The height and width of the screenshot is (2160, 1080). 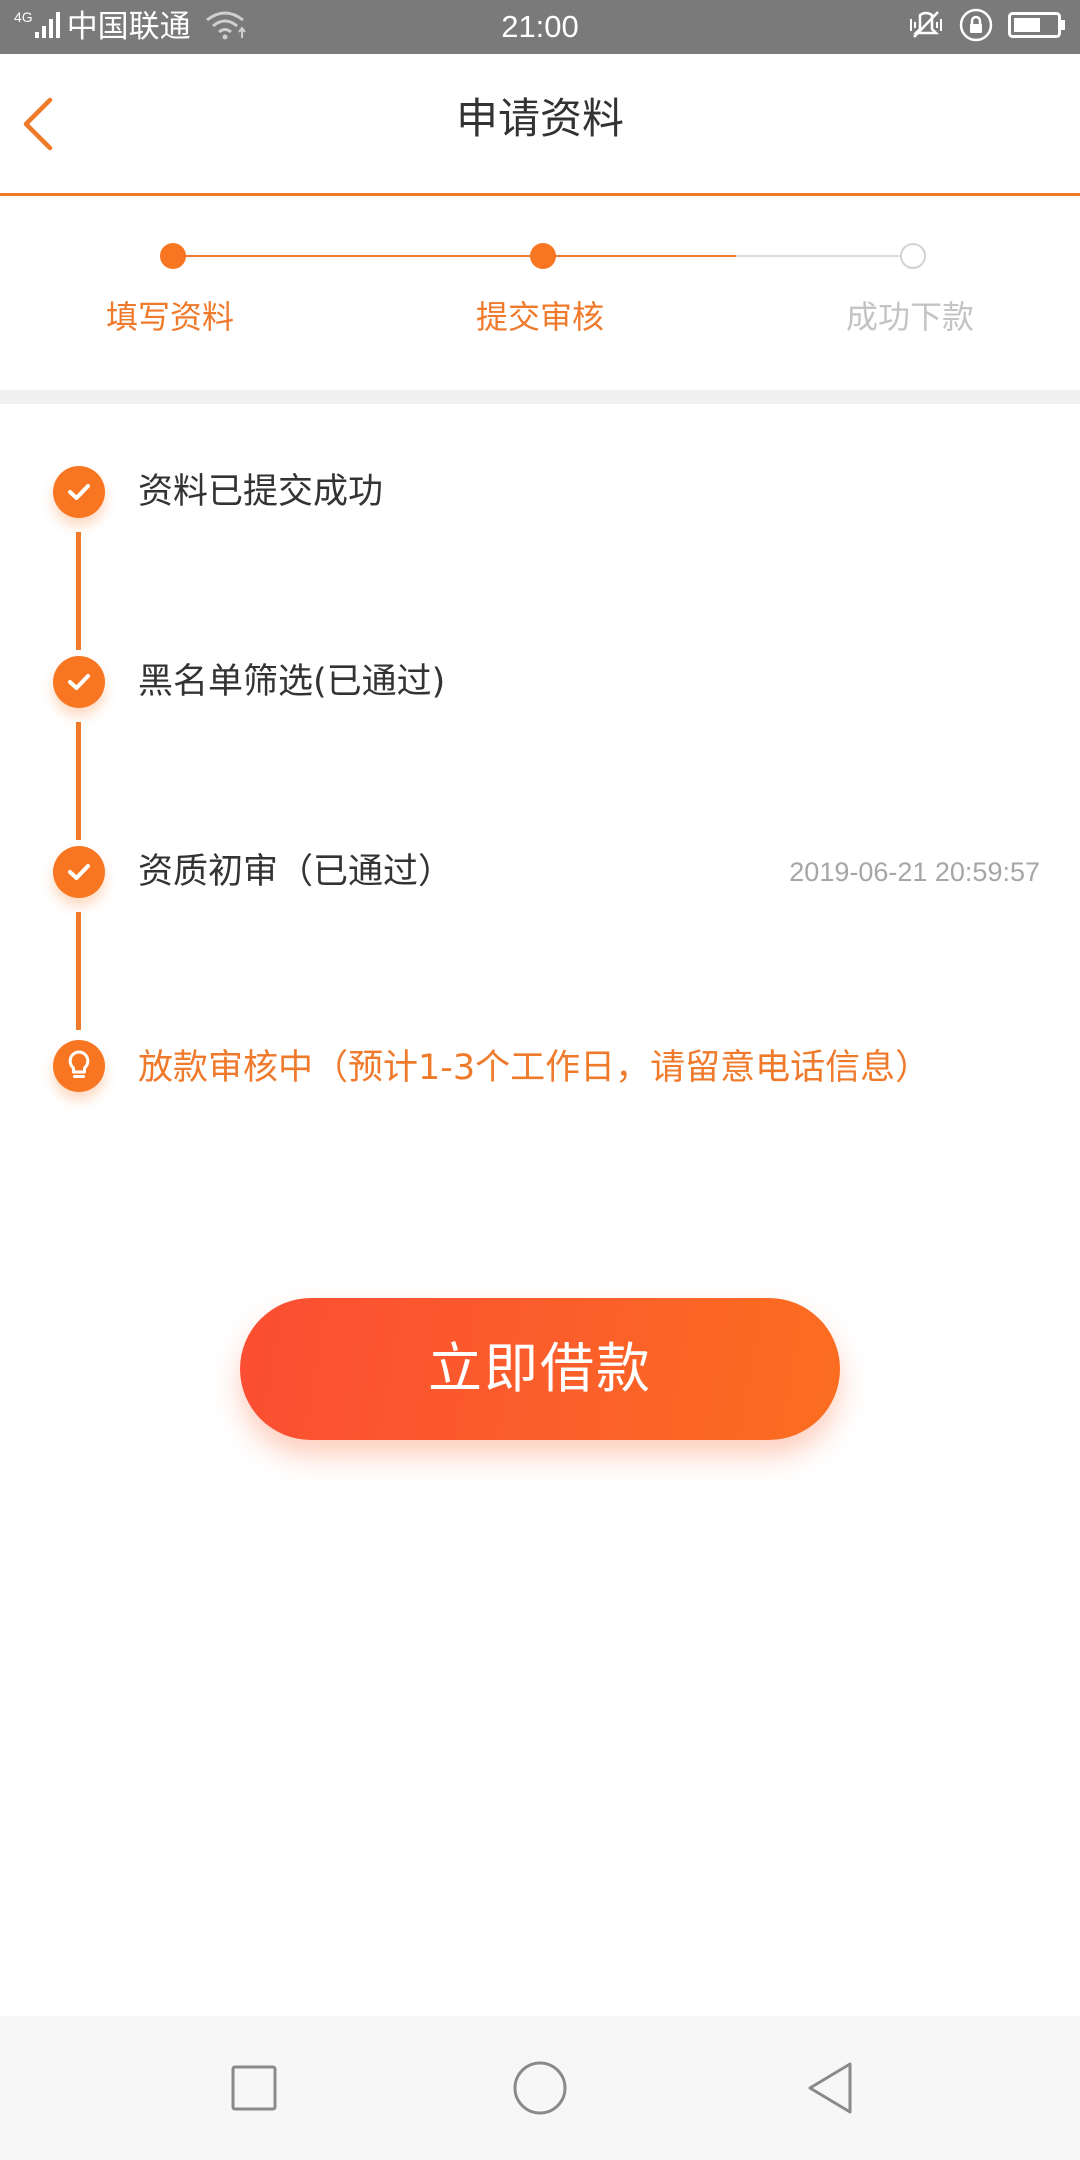 What do you see at coordinates (539, 118) in the screenshot?
I see `page-title: 申请资料` at bounding box center [539, 118].